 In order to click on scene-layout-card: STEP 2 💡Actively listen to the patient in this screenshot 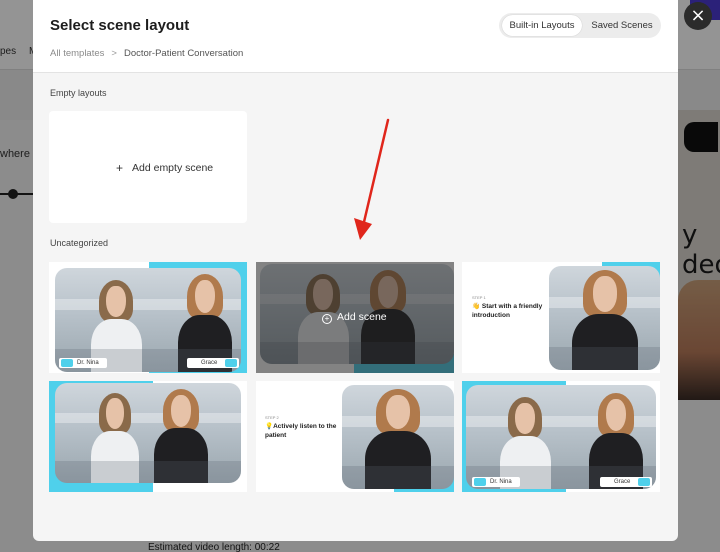, I will do `click(355, 436)`.